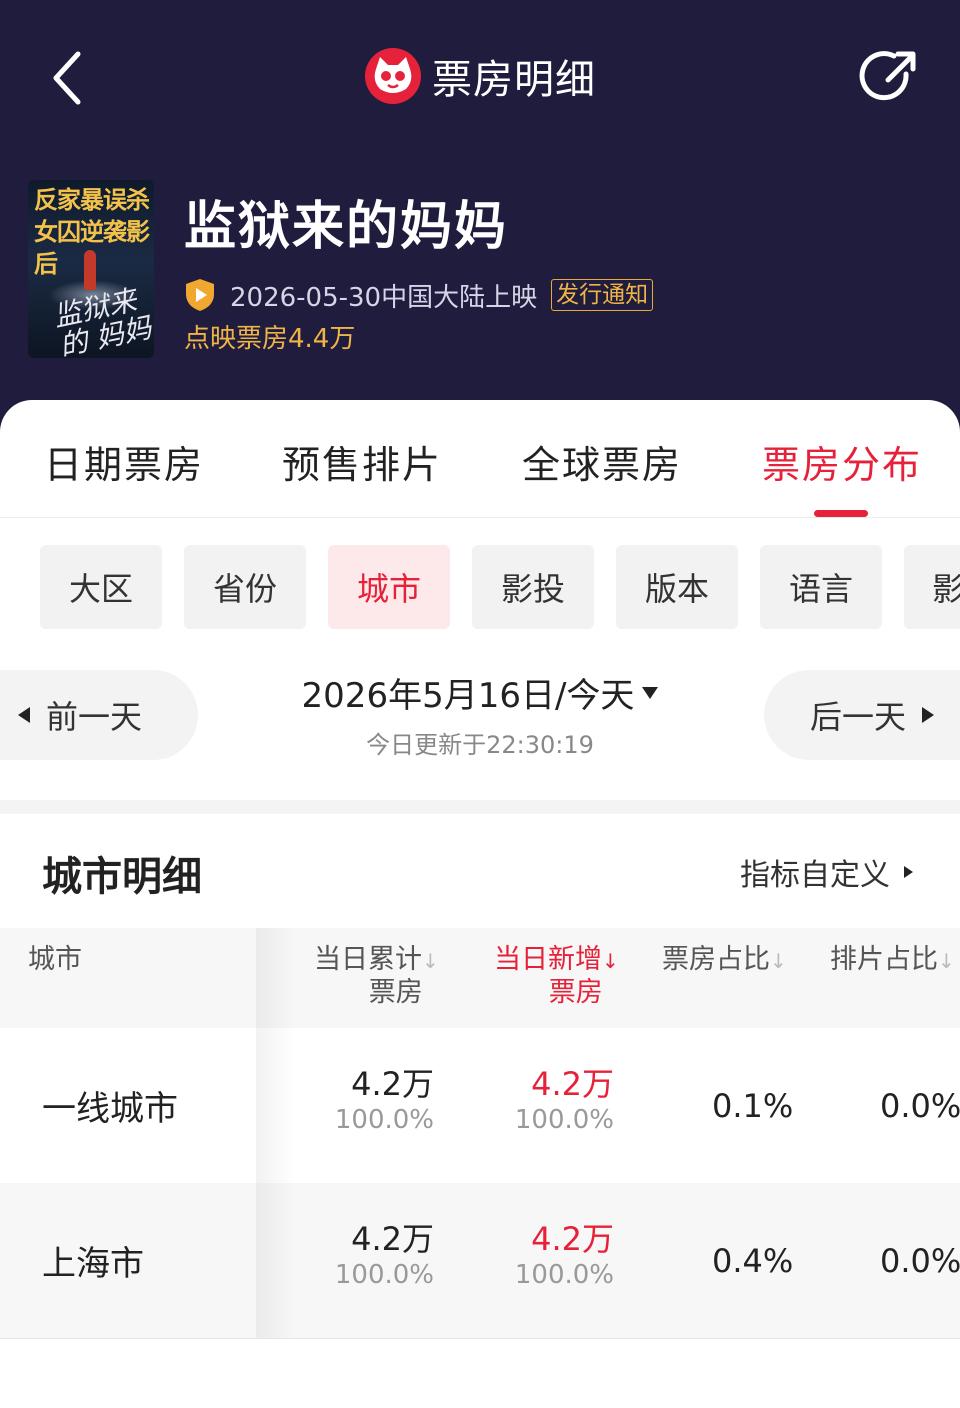  Describe the element at coordinates (368, 959) in the screenshot. I see `header-cumulative-line1: 当日累计` at that location.